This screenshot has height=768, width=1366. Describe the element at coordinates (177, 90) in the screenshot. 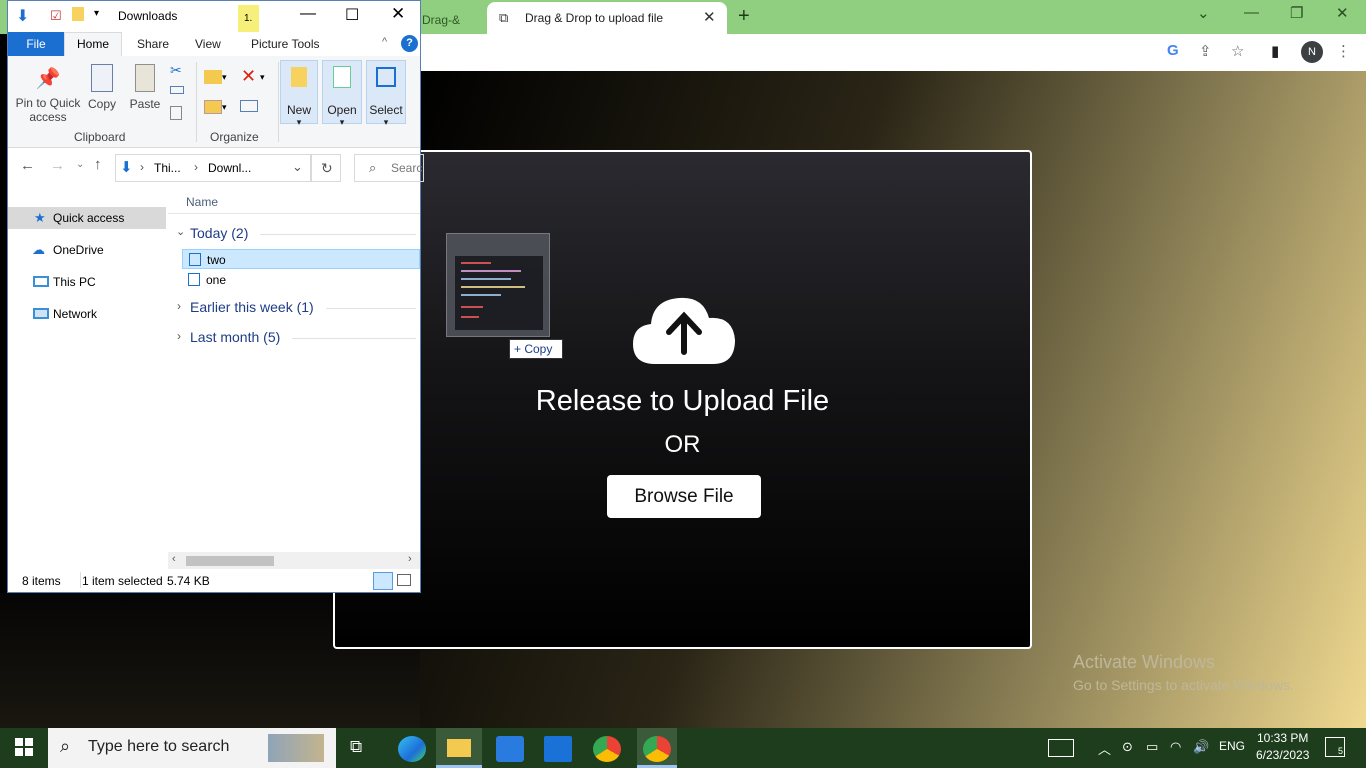

I see `copy-path-icon` at that location.